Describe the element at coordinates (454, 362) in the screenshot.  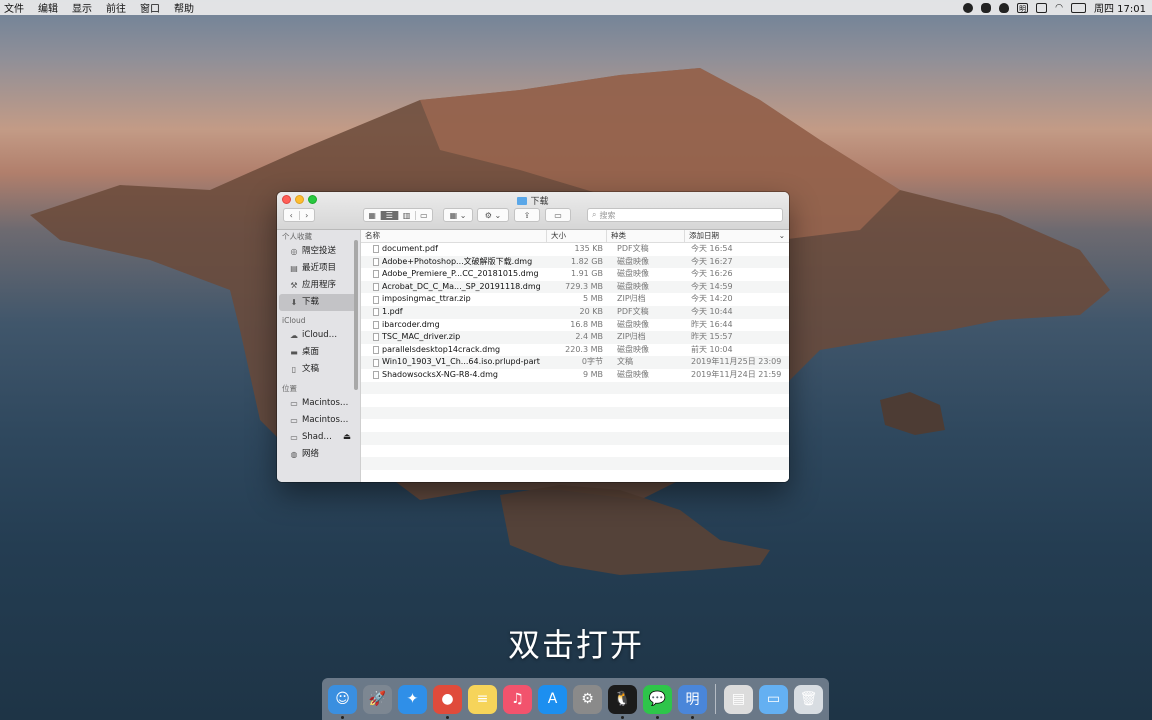
I see `file-name-cell: Win10_1903_V1_Ch...64.iso.prlupd-part` at that location.